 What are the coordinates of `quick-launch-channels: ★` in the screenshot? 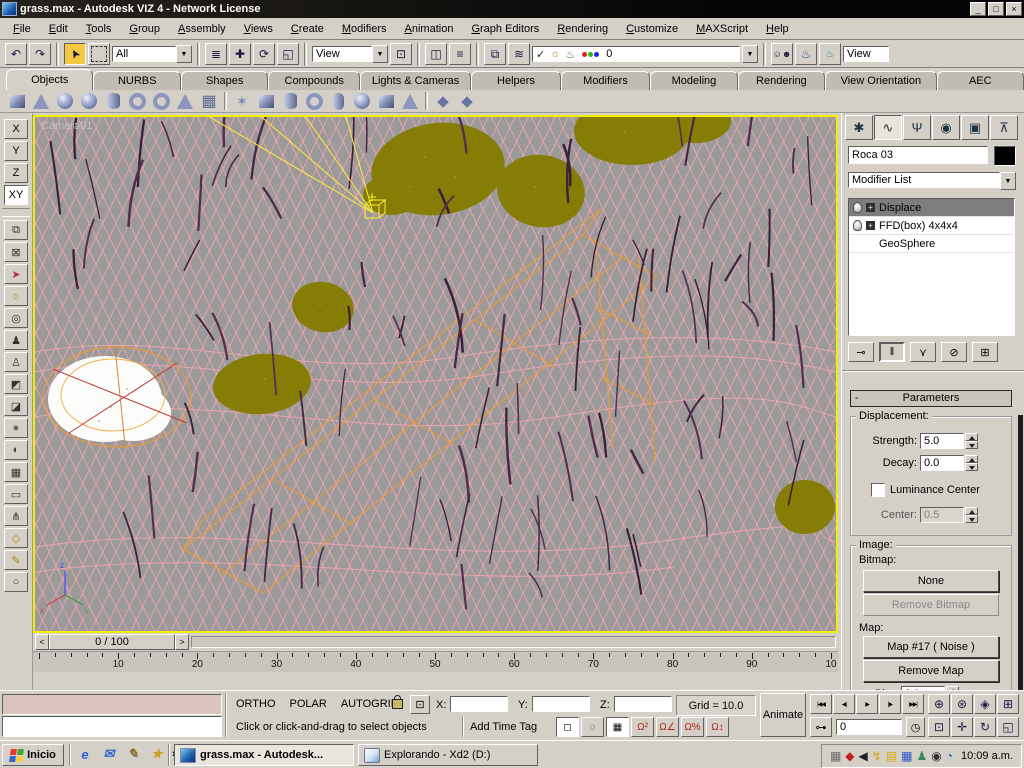 It's located at (157, 754).